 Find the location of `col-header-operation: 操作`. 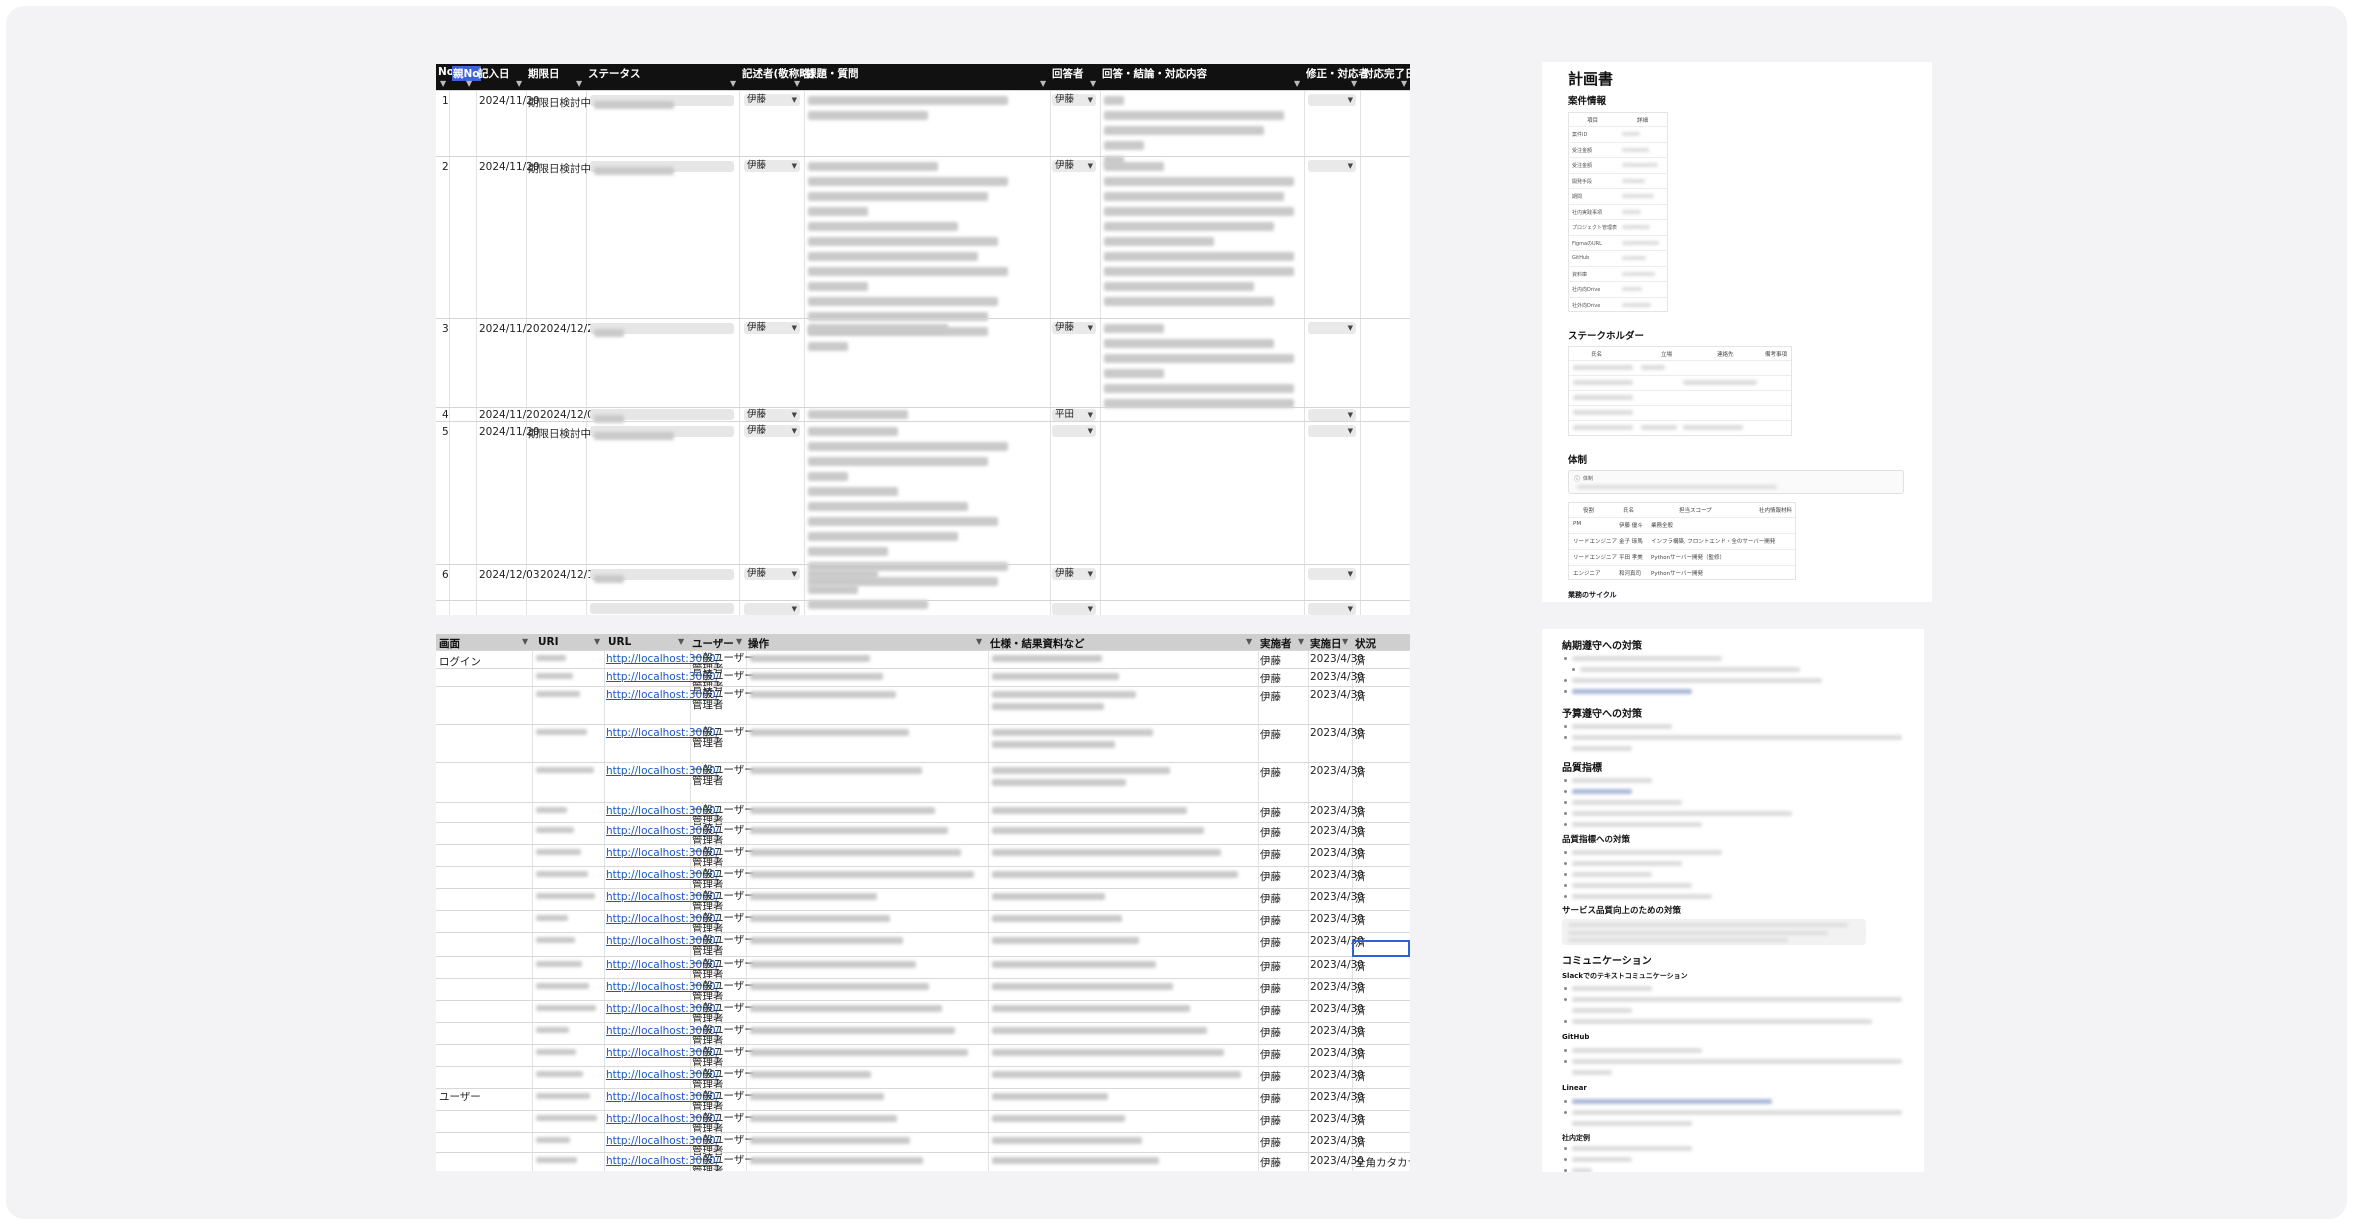

col-header-operation: 操作 is located at coordinates (758, 643).